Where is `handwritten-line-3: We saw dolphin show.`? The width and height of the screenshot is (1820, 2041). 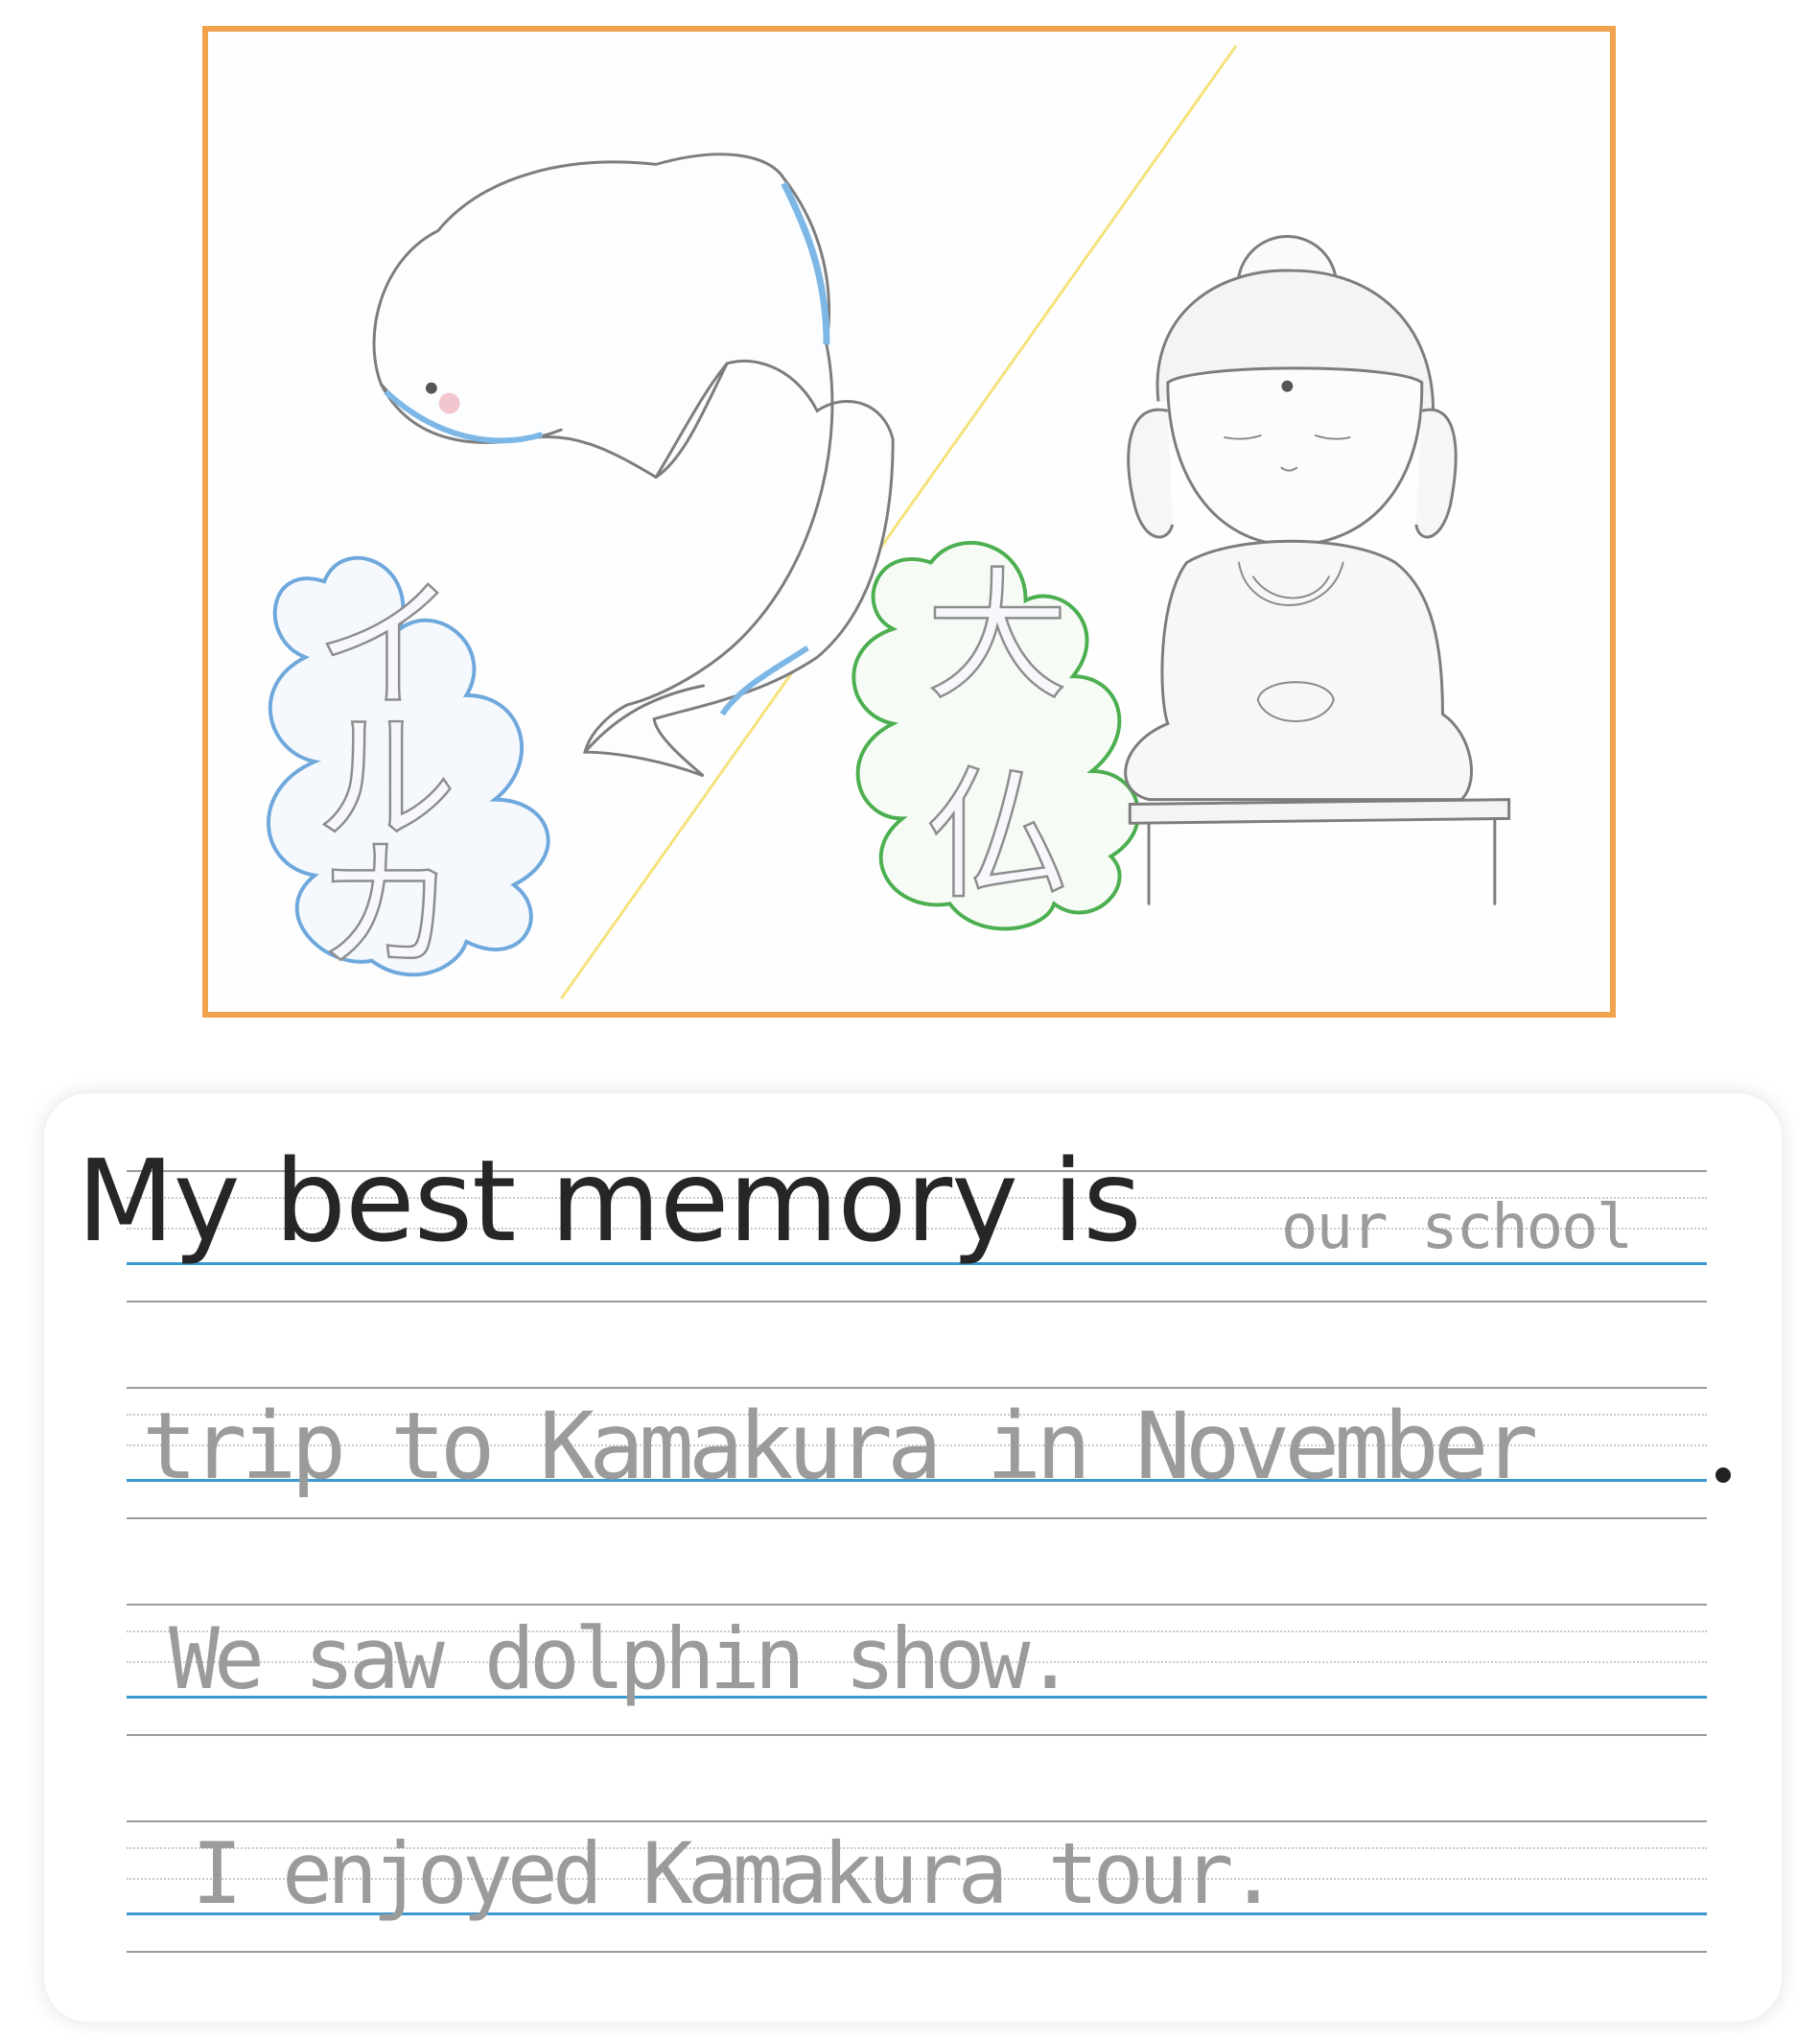
handwritten-line-3: We saw dolphin show. is located at coordinates (622, 1658).